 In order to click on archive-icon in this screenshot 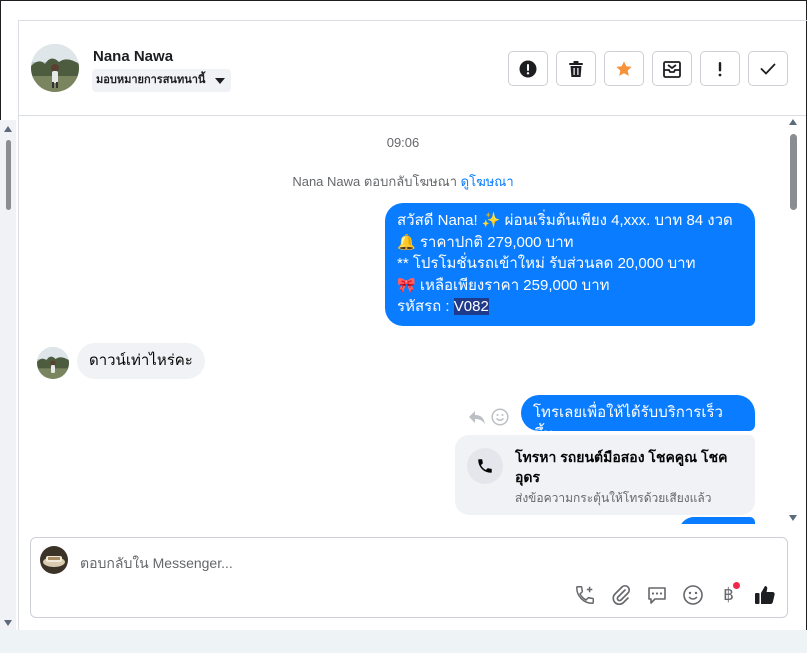, I will do `click(672, 69)`.